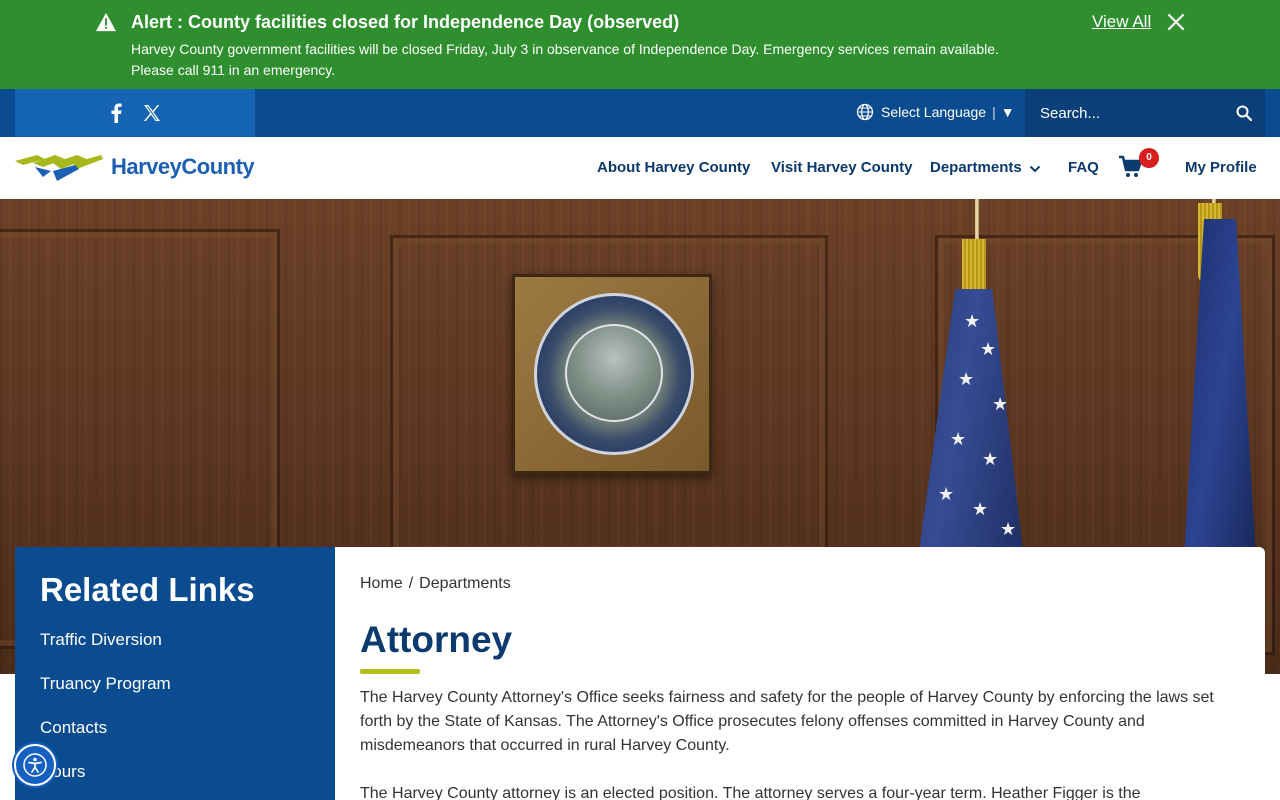 The image size is (1280, 800). Describe the element at coordinates (465, 583) in the screenshot. I see `breadcrumb-departments: Departments` at that location.